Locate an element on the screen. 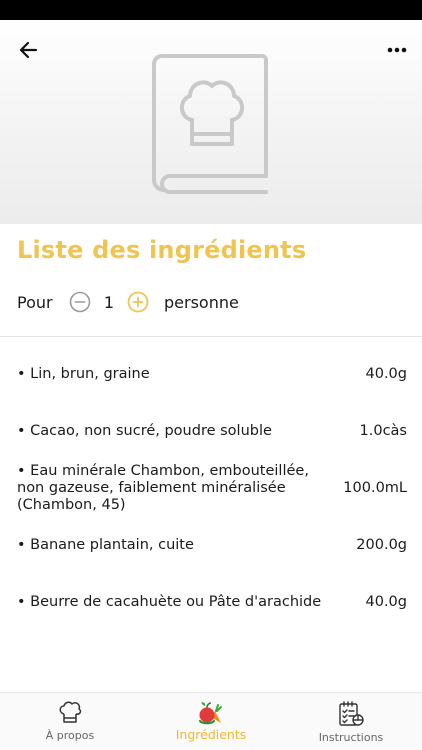  ingredient-name: • Banane plantain, cuite is located at coordinates (105, 545).